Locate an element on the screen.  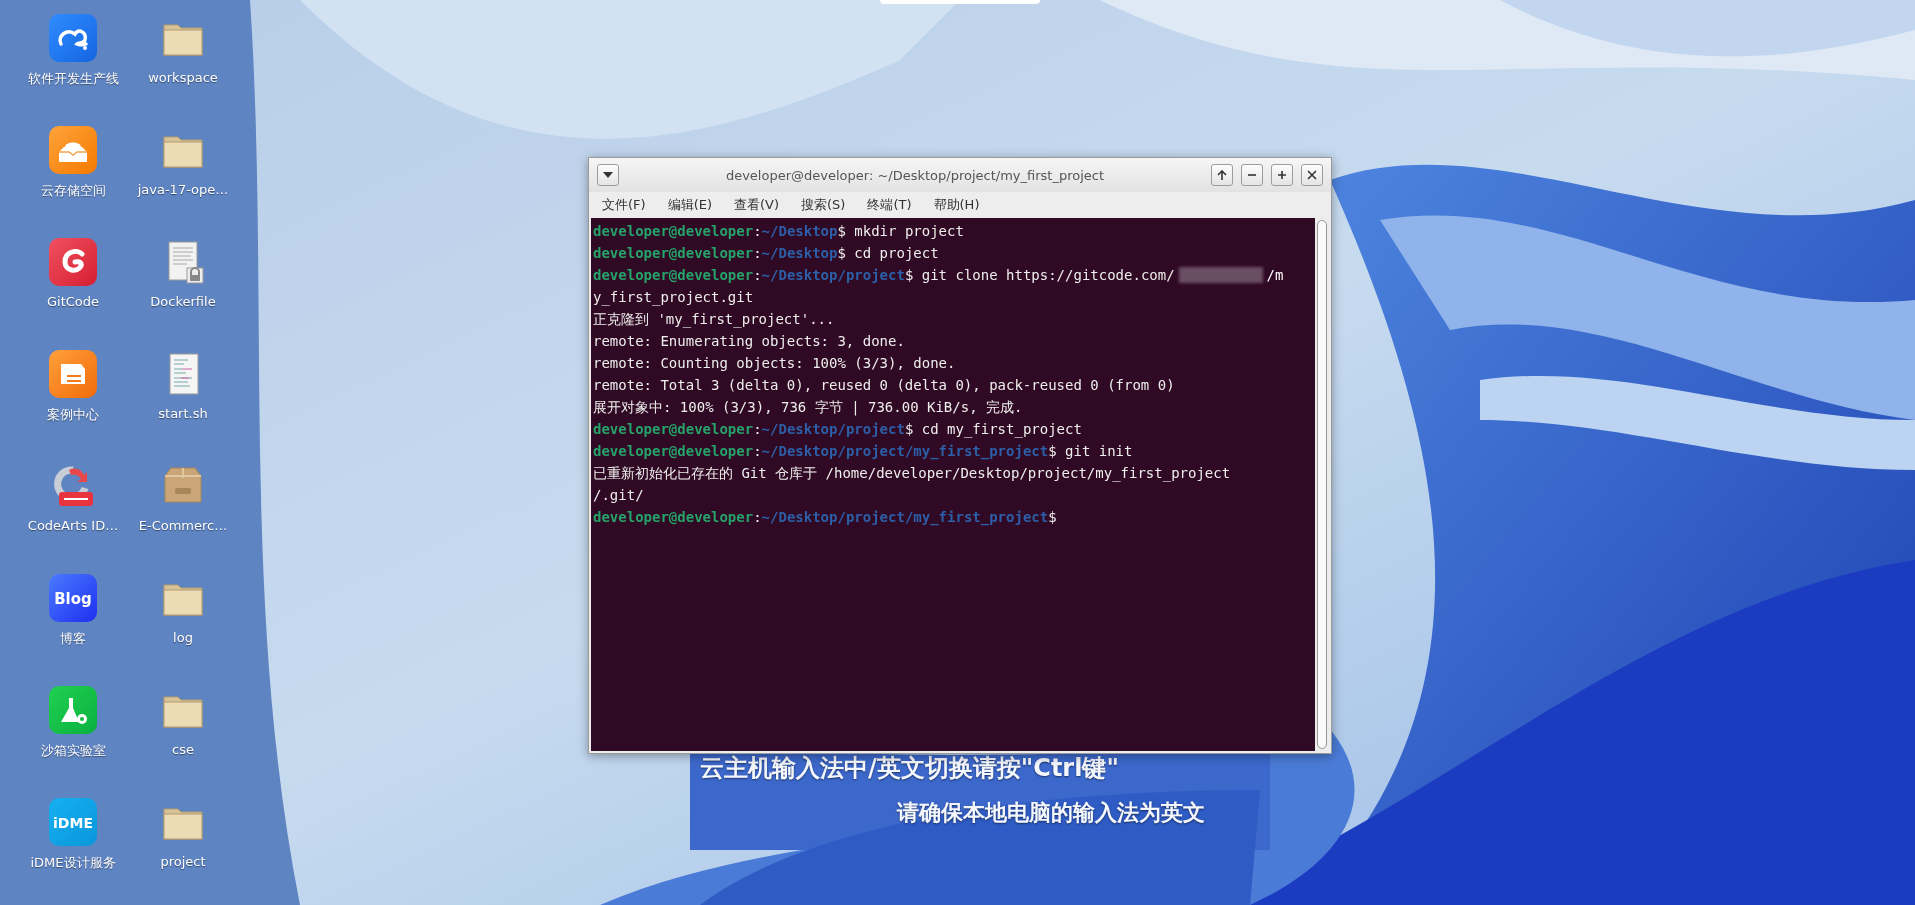
icon-label: 软件开发生产线 is located at coordinates (73, 79).